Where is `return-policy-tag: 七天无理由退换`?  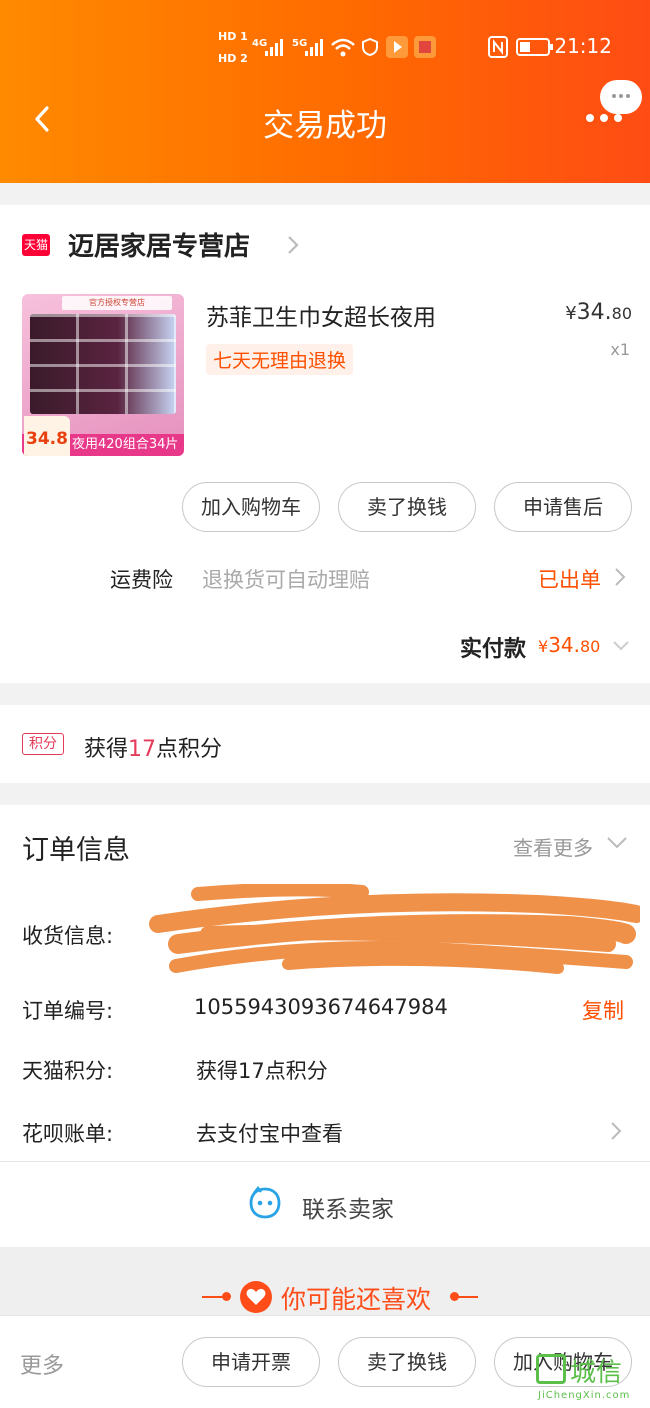 return-policy-tag: 七天无理由退换 is located at coordinates (280, 359).